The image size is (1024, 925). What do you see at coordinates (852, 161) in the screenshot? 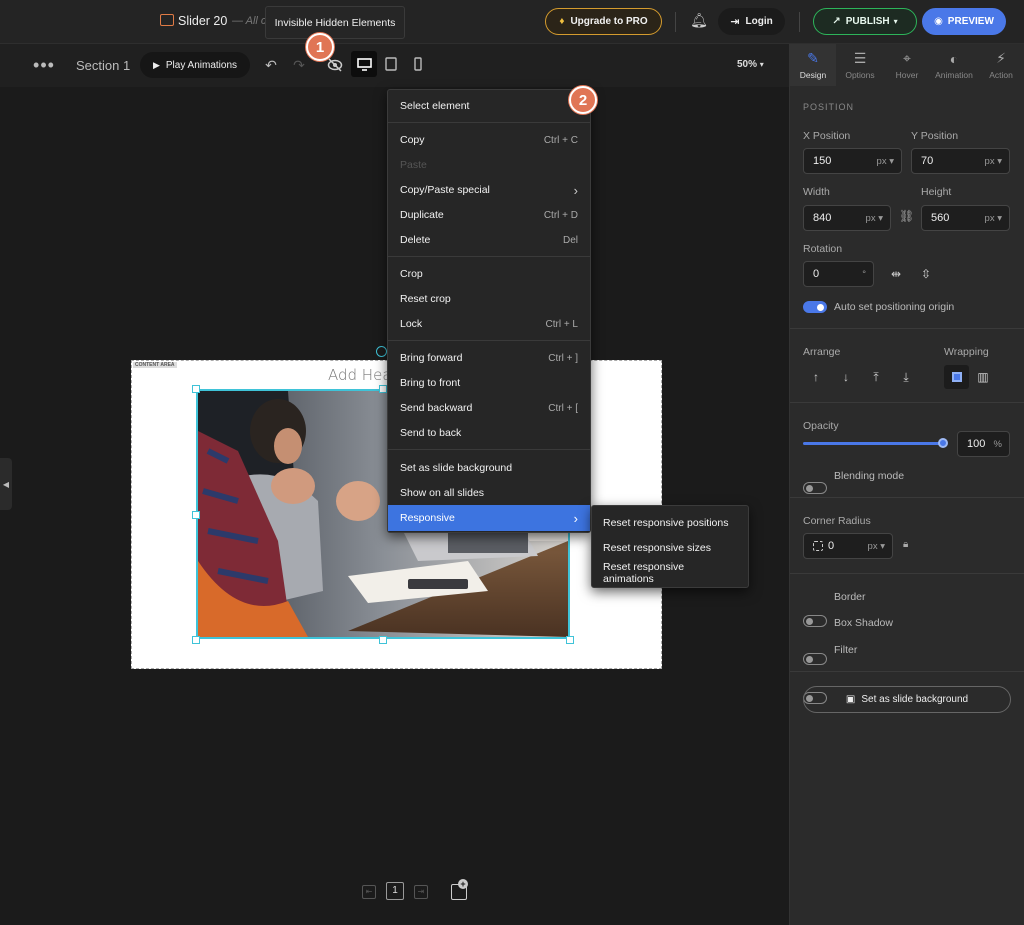
I see `x-position-input: 150 px ▾` at bounding box center [852, 161].